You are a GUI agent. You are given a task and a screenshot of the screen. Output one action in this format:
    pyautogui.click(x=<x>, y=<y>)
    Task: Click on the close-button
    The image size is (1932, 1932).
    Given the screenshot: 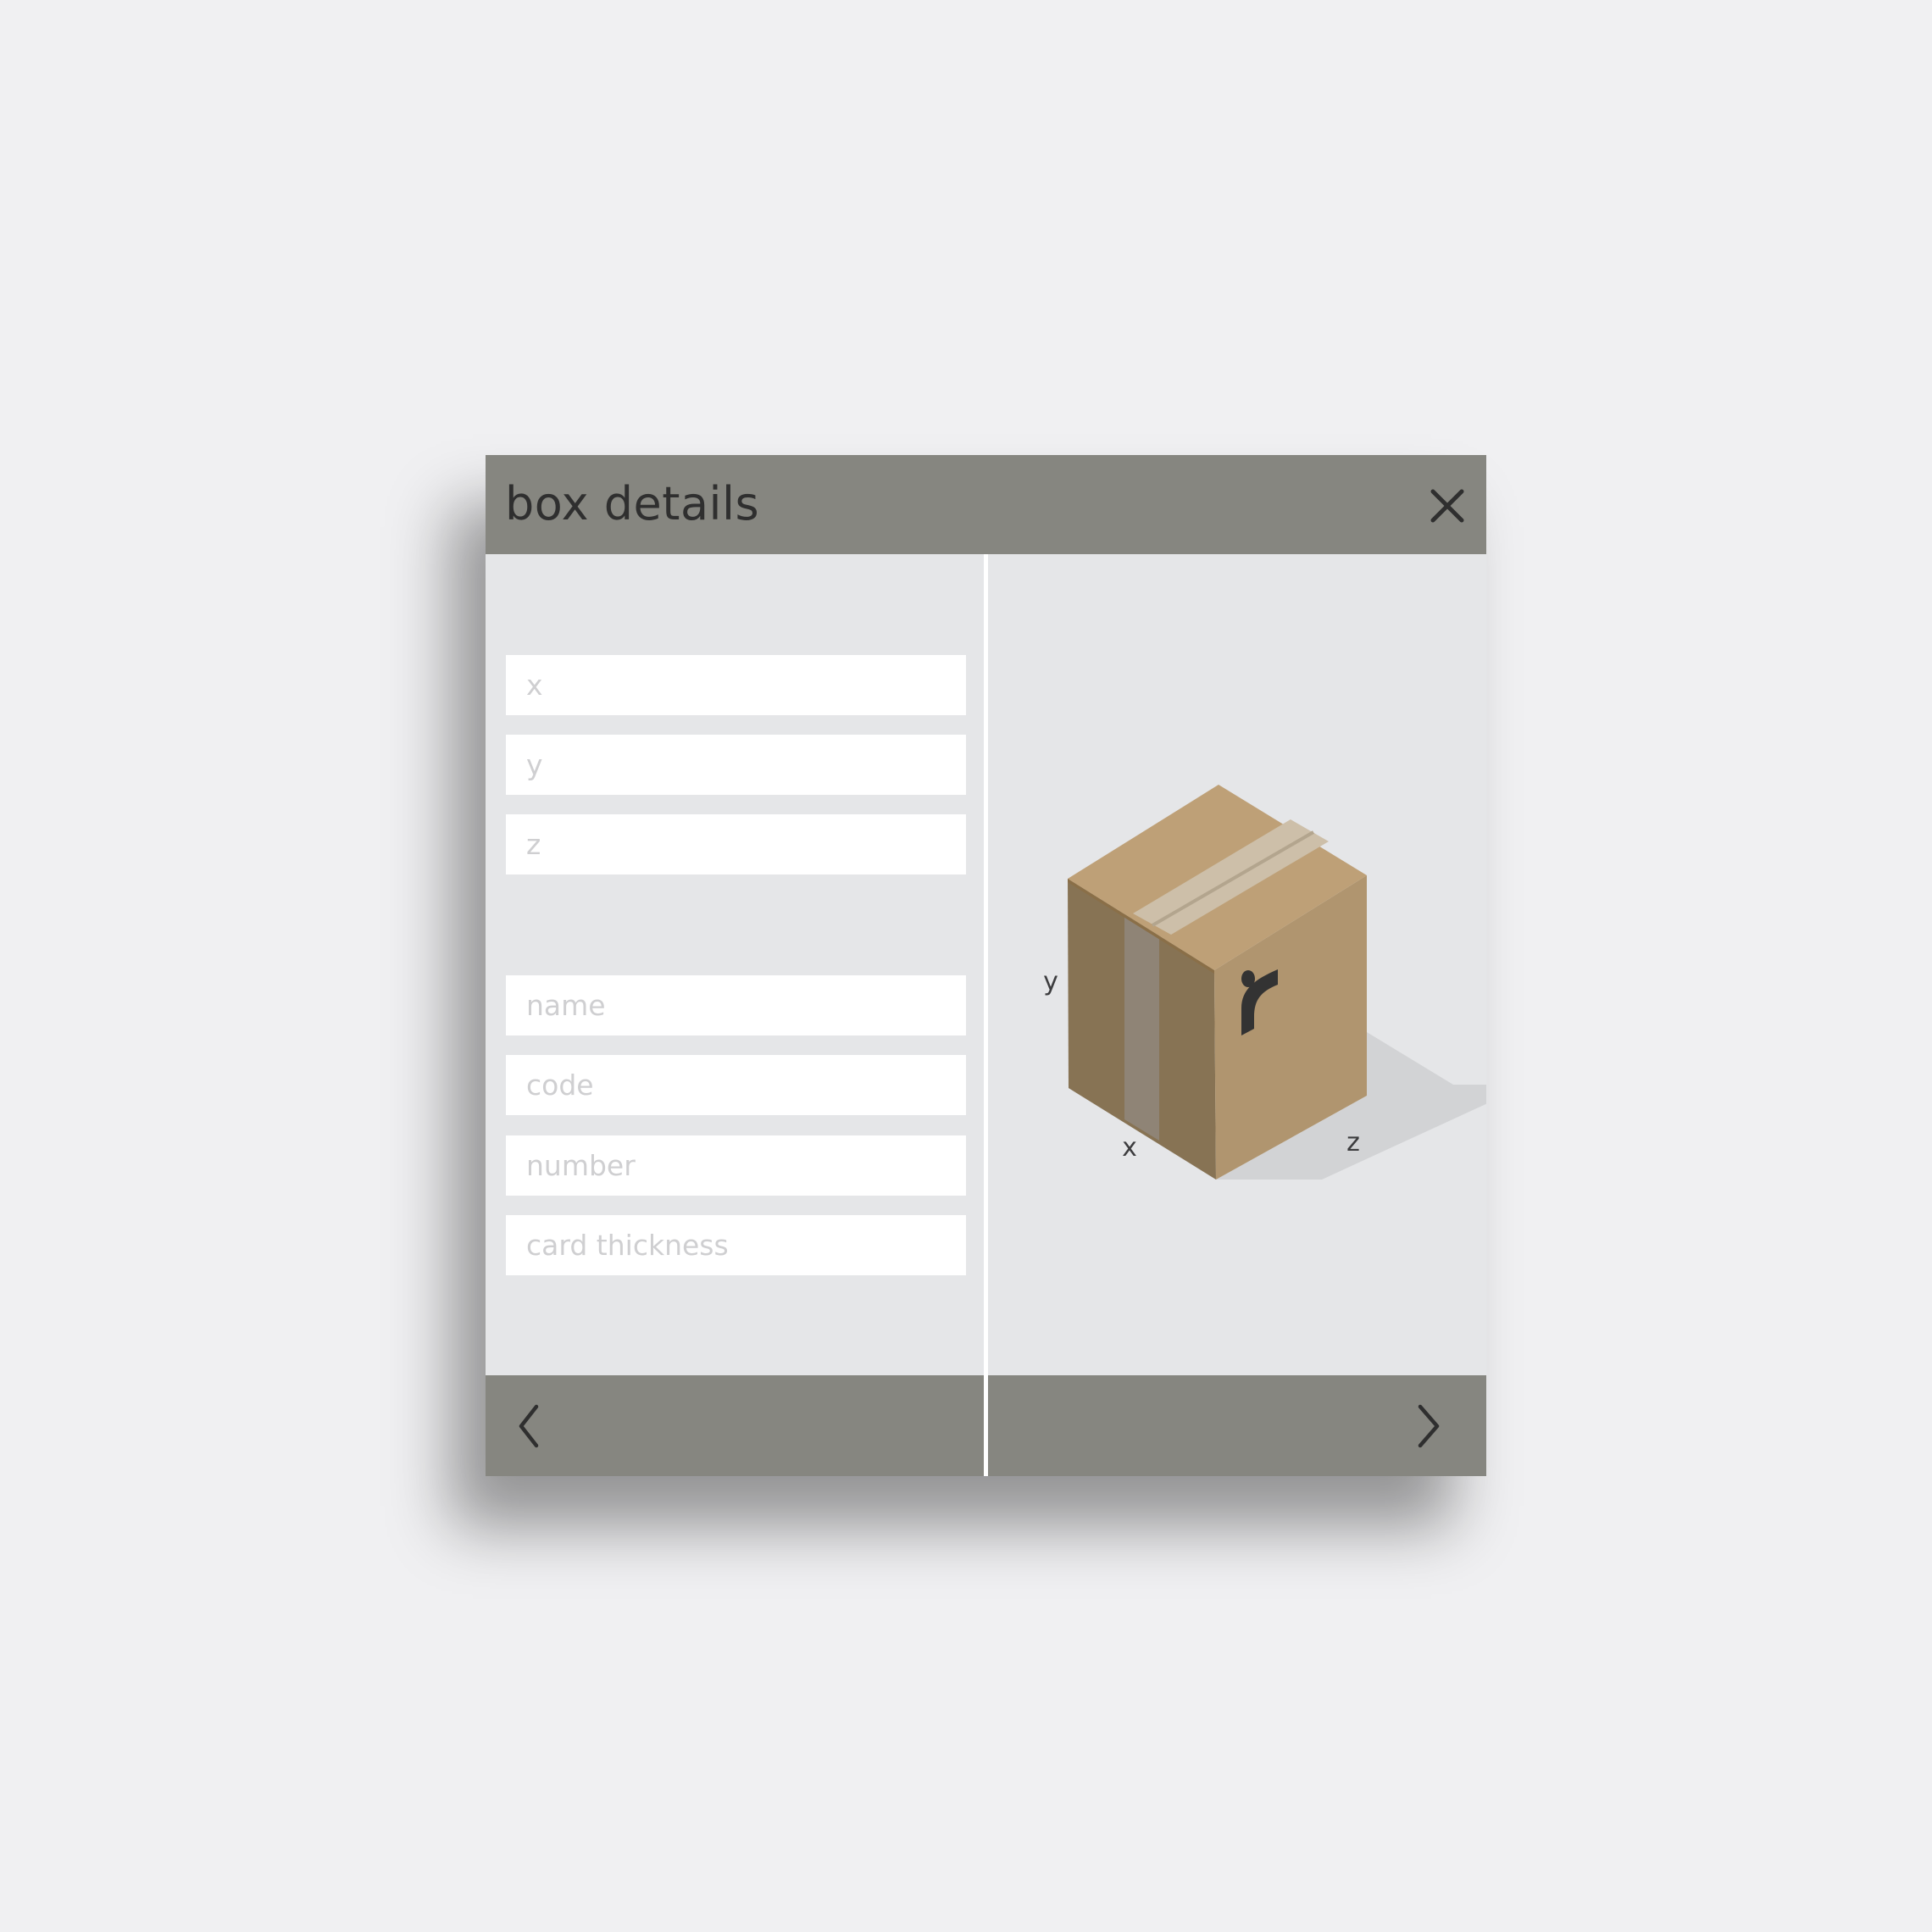 What is the action you would take?
    pyautogui.click(x=1447, y=506)
    